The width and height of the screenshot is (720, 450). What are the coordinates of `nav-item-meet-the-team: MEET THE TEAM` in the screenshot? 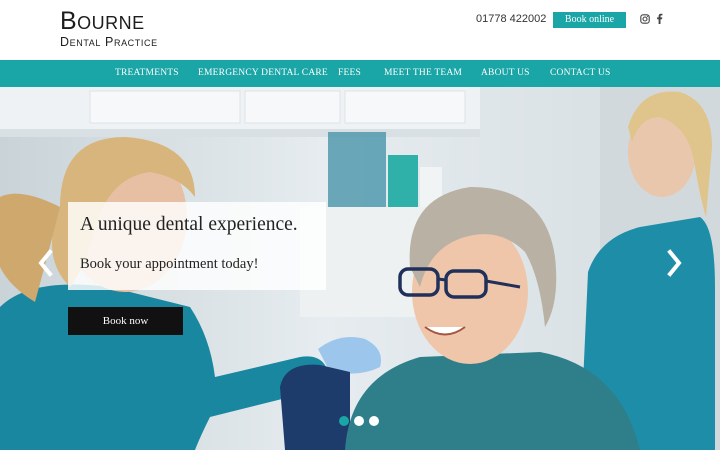 It's located at (423, 73).